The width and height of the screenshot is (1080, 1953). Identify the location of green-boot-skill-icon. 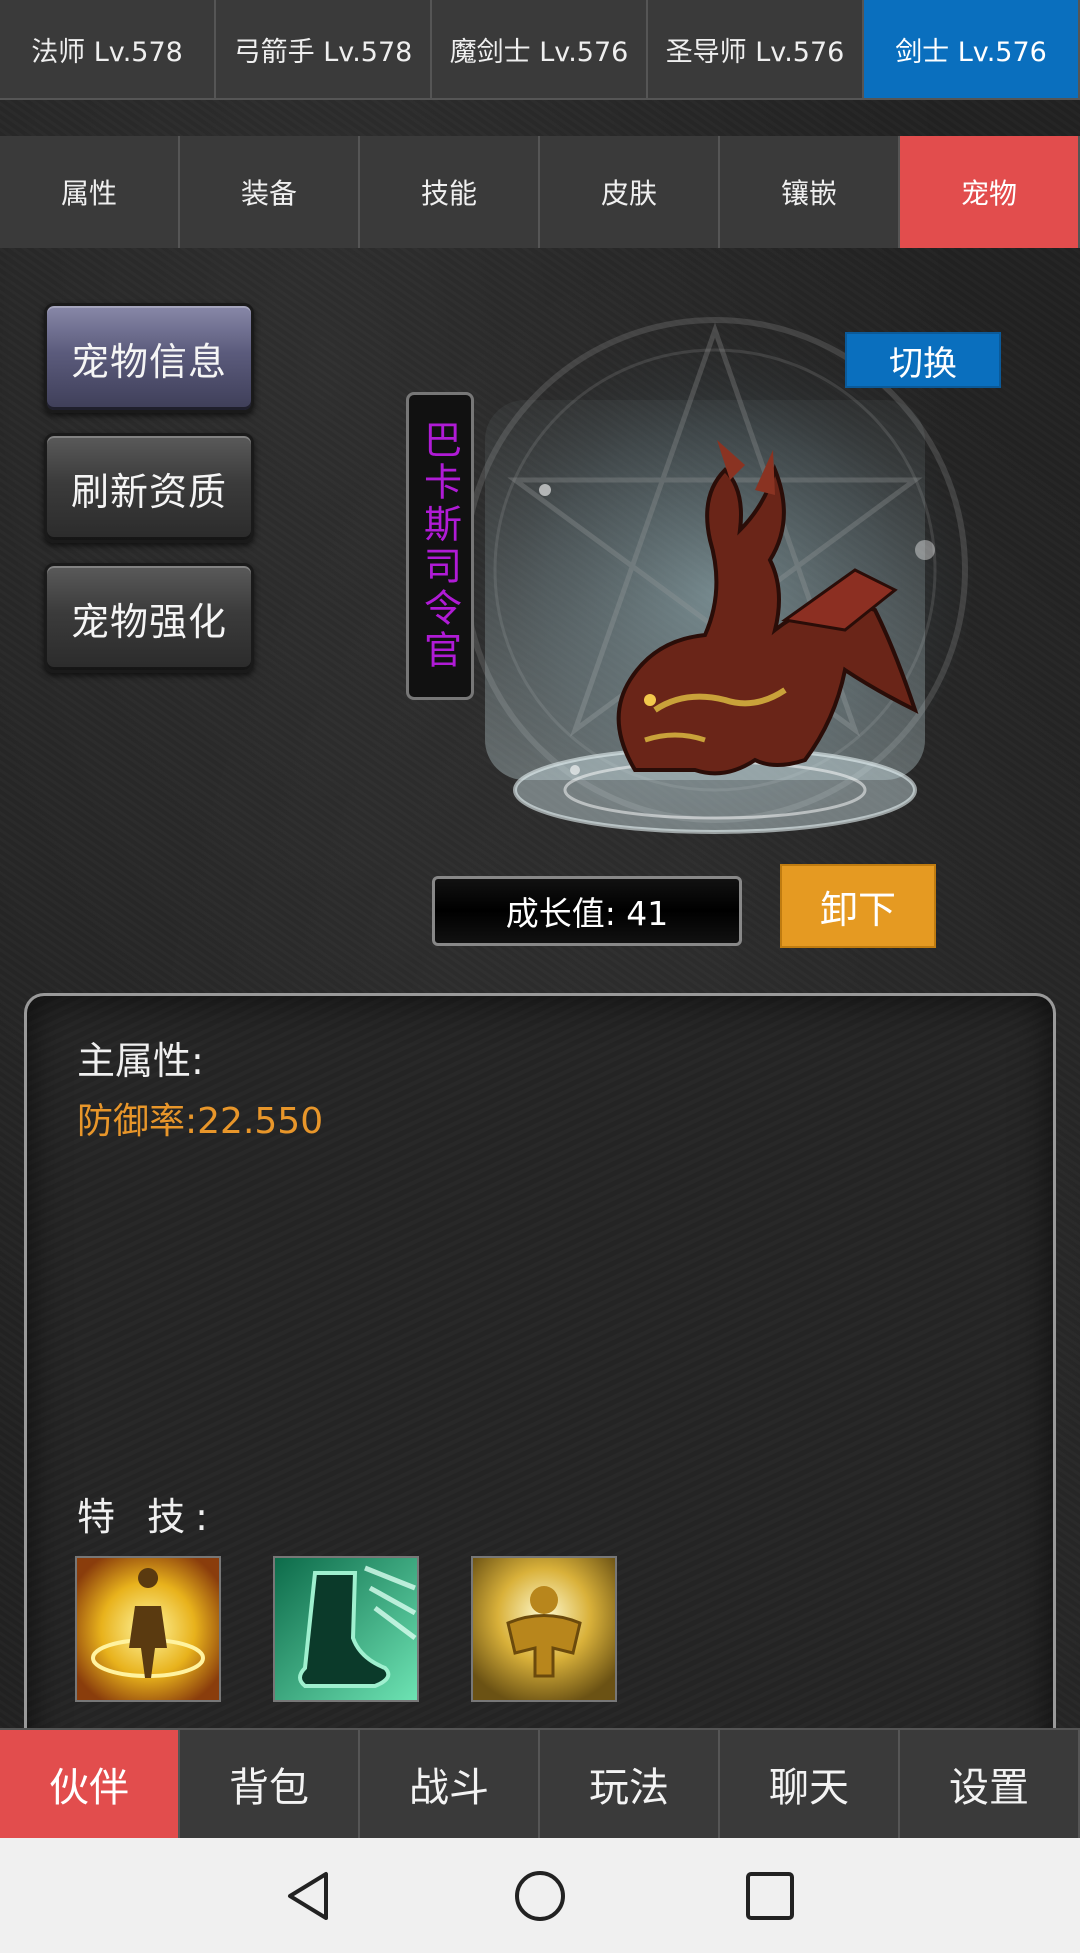
(346, 1629).